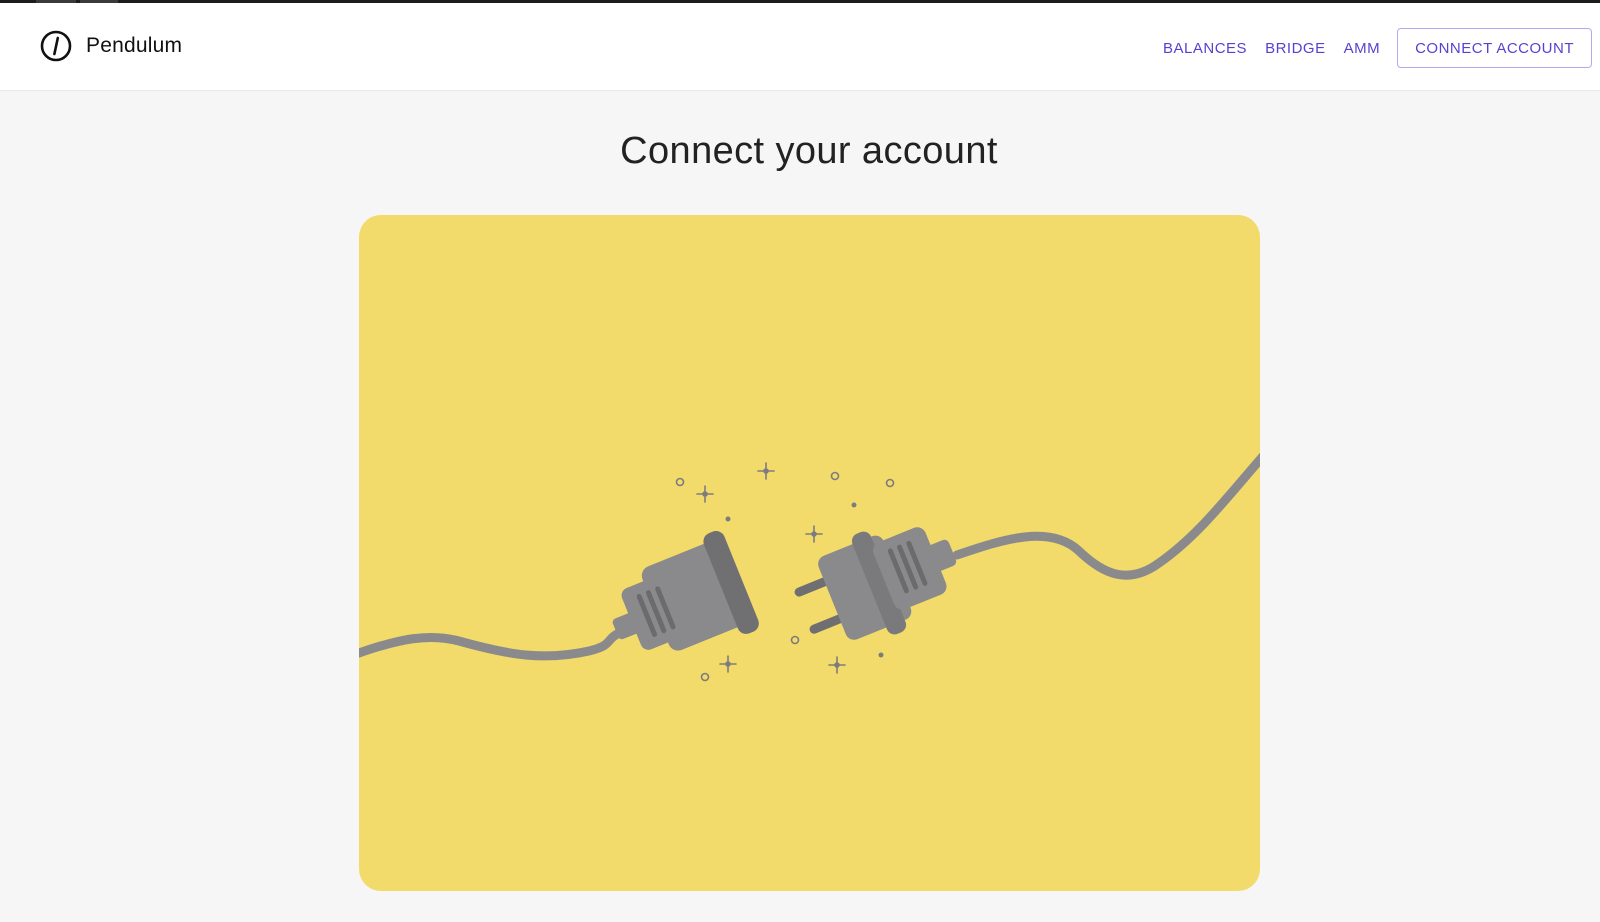 This screenshot has width=1600, height=922. What do you see at coordinates (875, 583) in the screenshot?
I see `right-plug` at bounding box center [875, 583].